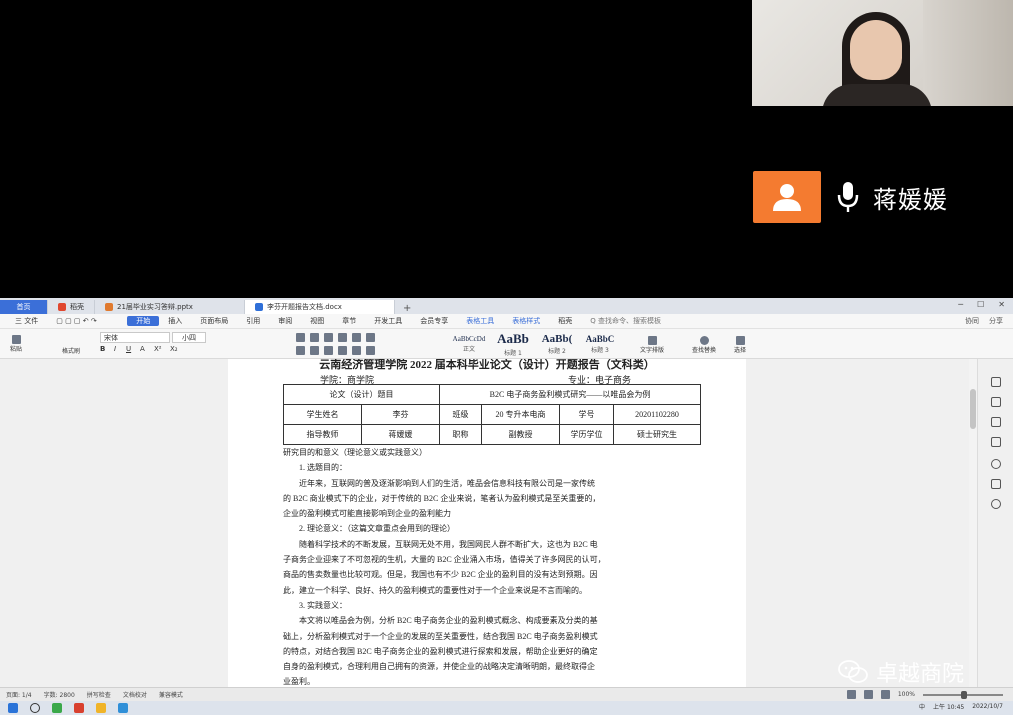 The height and width of the screenshot is (715, 1013). I want to click on menu-developer: 开发工具, so click(388, 321).